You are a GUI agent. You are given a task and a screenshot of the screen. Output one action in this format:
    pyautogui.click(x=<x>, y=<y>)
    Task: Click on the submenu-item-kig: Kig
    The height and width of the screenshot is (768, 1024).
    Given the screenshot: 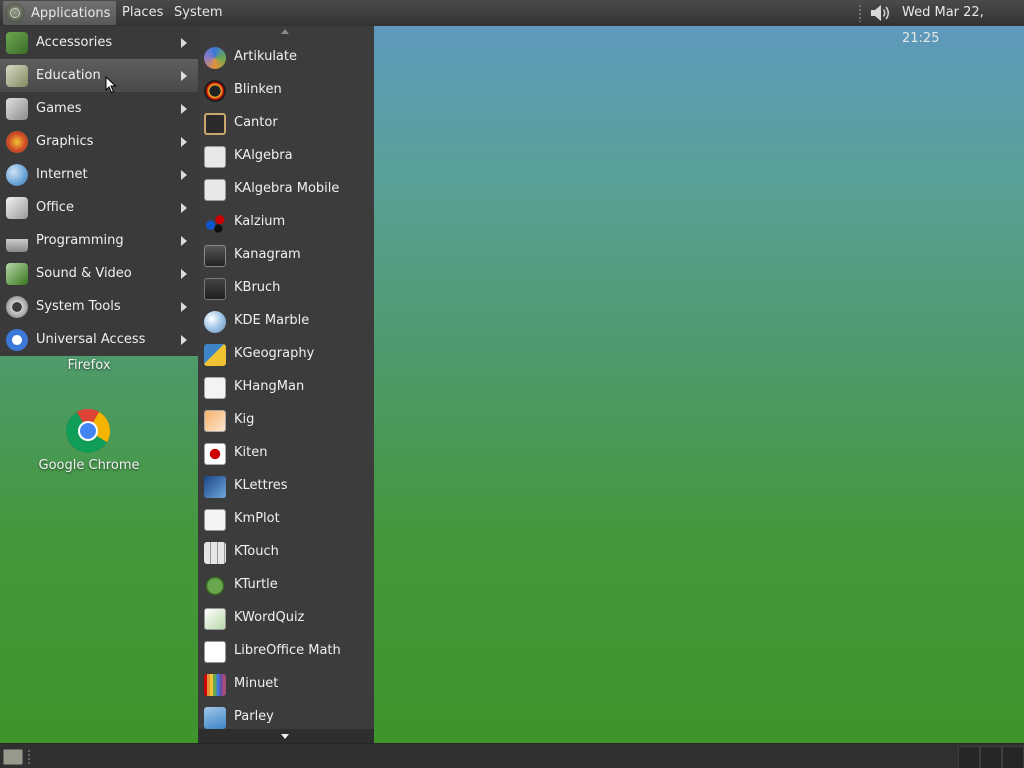 What is the action you would take?
    pyautogui.click(x=286, y=420)
    